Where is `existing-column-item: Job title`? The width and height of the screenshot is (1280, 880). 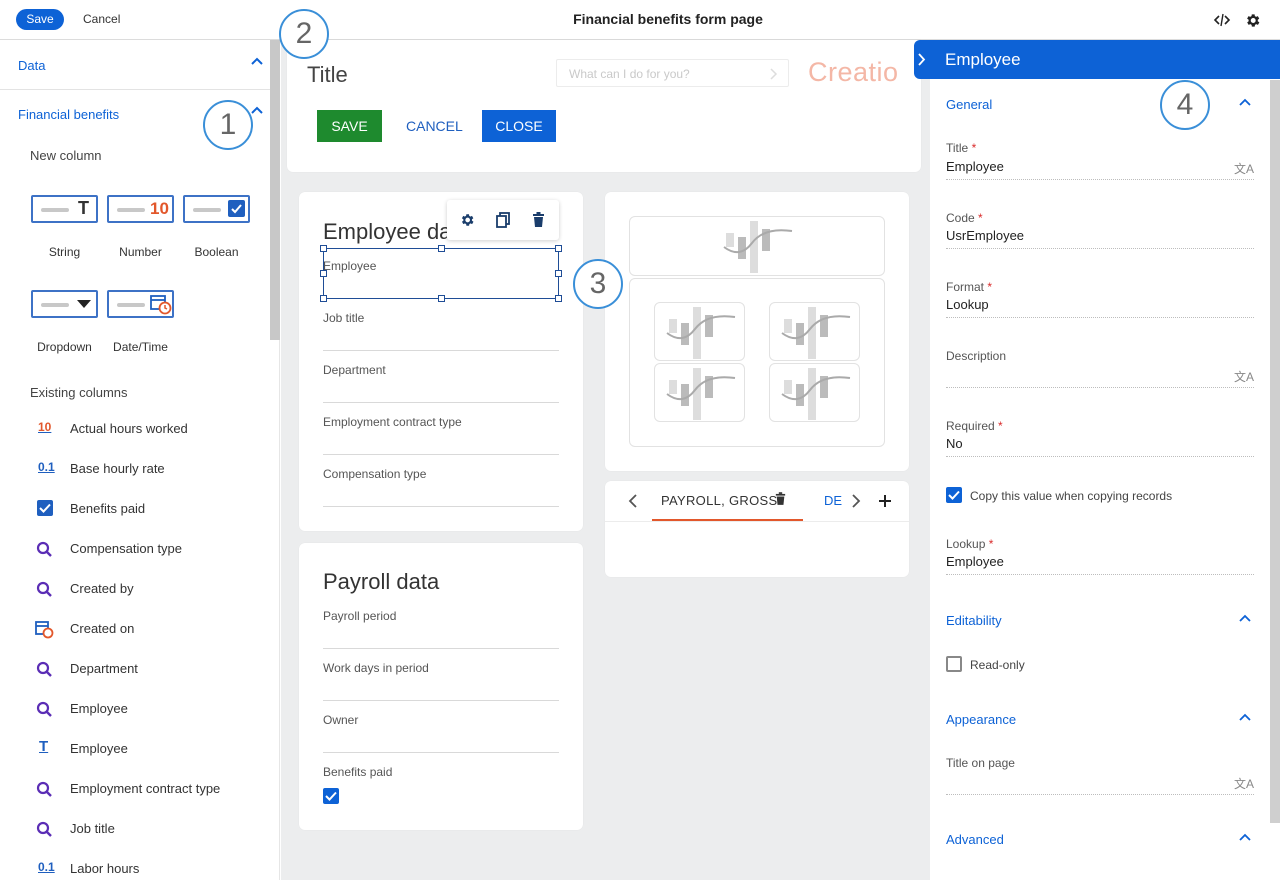 existing-column-item: Job title is located at coordinates (149, 829).